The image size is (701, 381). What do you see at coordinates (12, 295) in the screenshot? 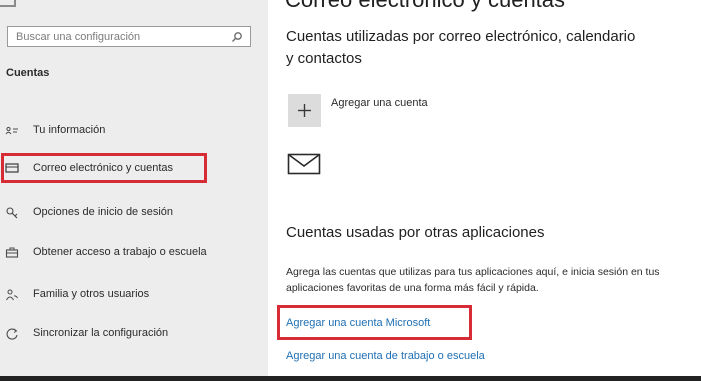
I see `people-icon` at bounding box center [12, 295].